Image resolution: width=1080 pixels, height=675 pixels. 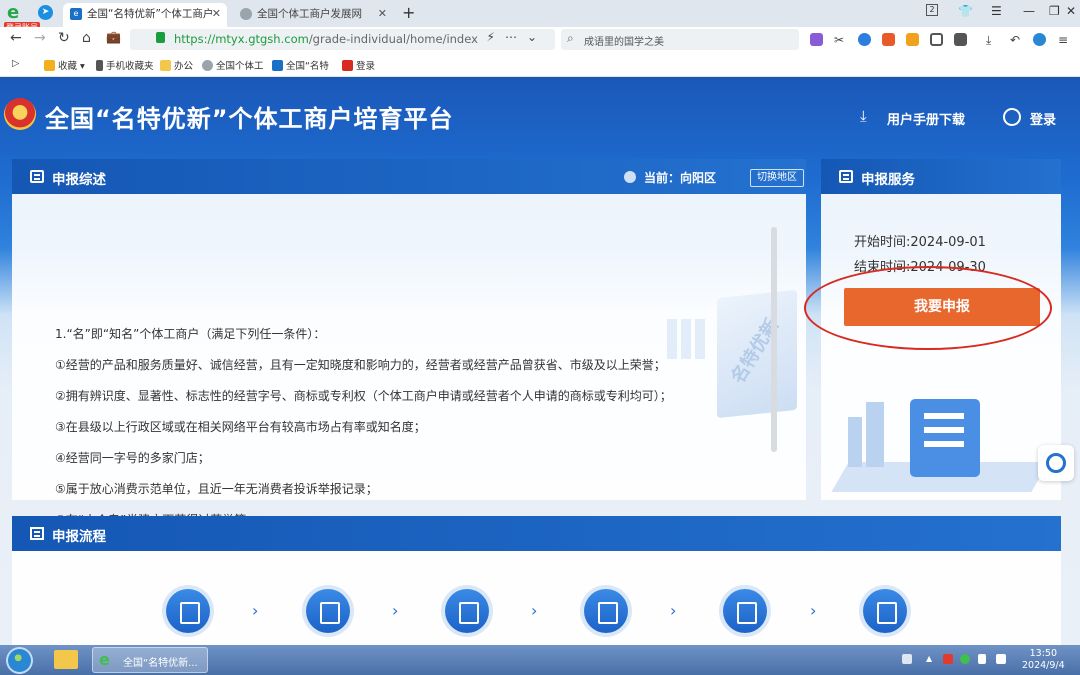 What do you see at coordinates (19, 660) in the screenshot?
I see `start-button-icon` at bounding box center [19, 660].